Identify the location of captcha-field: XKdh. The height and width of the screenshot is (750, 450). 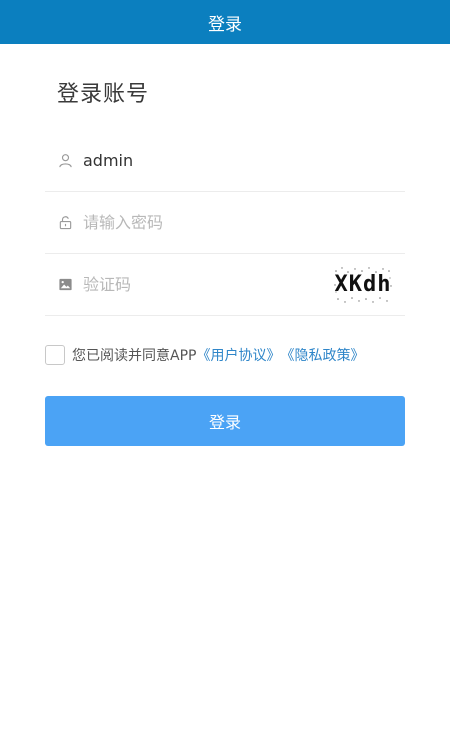
(225, 285).